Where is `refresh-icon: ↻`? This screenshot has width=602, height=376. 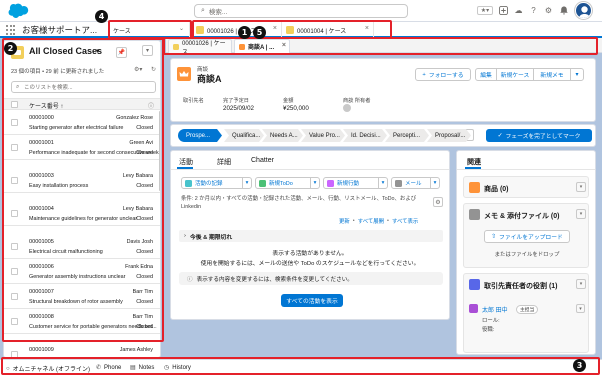
refresh-icon: ↻ is located at coordinates (153, 69).